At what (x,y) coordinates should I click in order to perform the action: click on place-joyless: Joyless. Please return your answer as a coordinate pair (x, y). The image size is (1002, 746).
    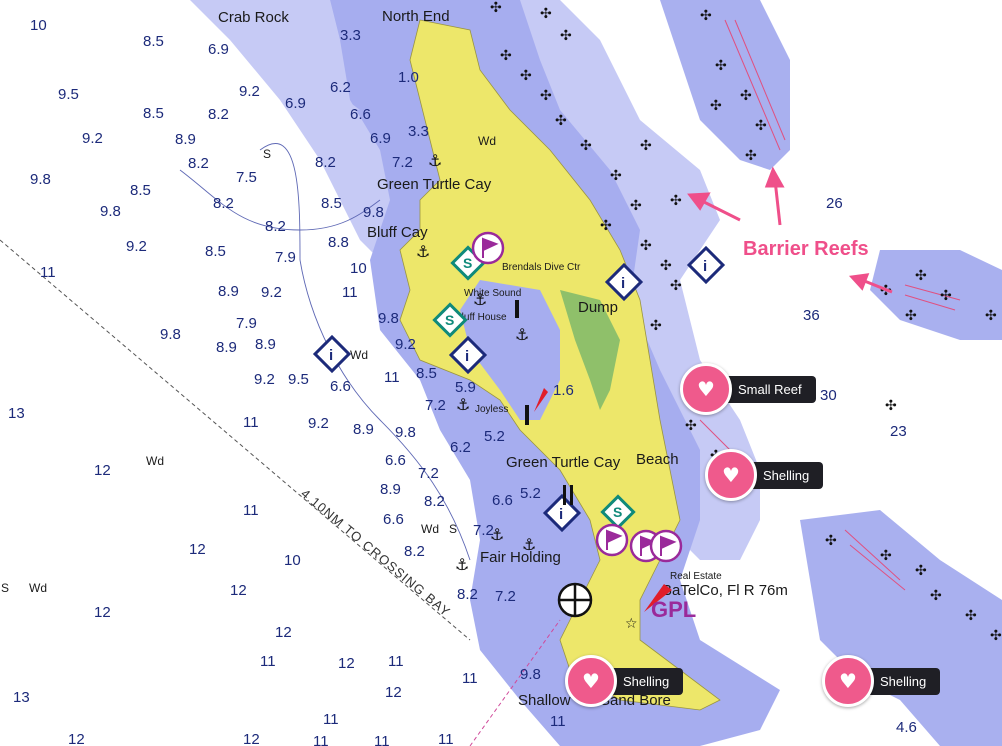
    Looking at the image, I should click on (491, 409).